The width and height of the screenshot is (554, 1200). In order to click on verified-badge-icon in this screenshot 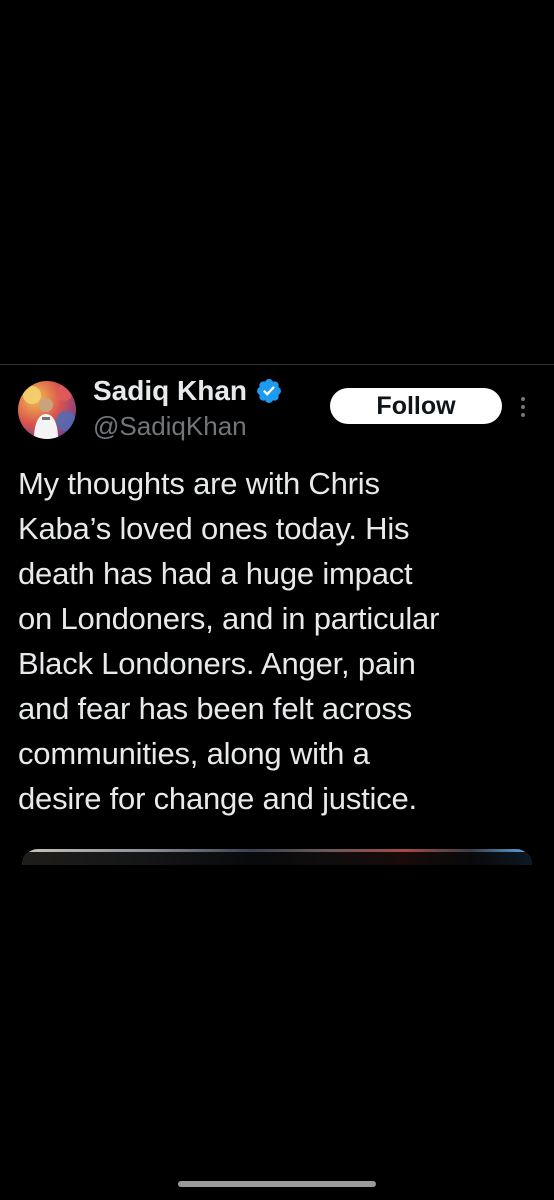, I will do `click(269, 391)`.